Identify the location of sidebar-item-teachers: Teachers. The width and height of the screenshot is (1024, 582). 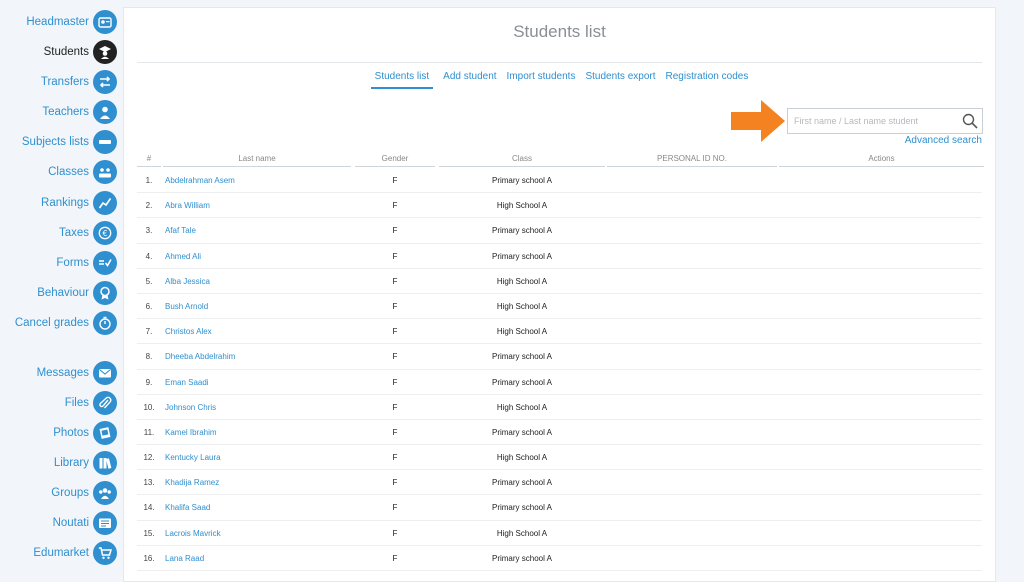
(58, 112).